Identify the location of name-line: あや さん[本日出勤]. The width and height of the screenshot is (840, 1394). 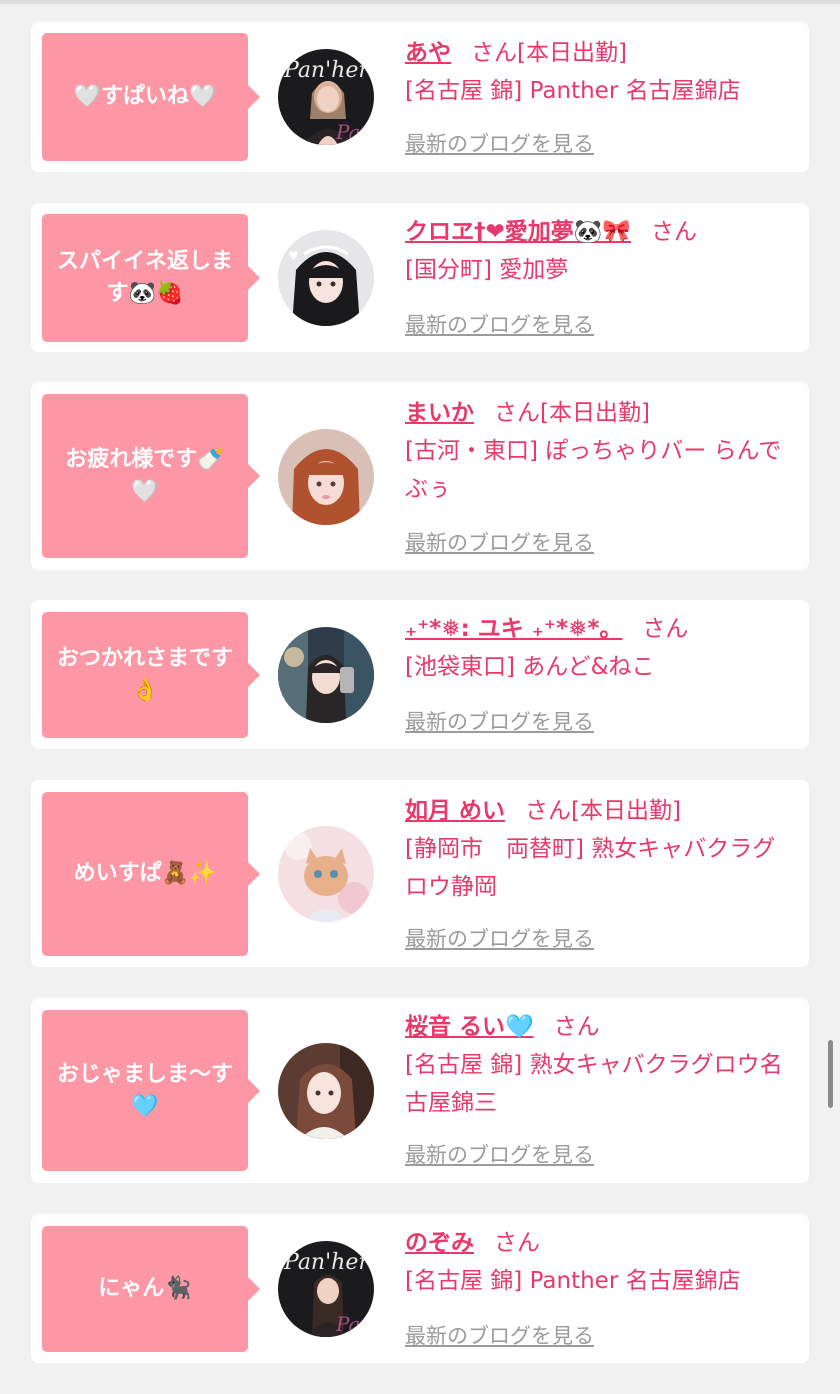
(600, 53).